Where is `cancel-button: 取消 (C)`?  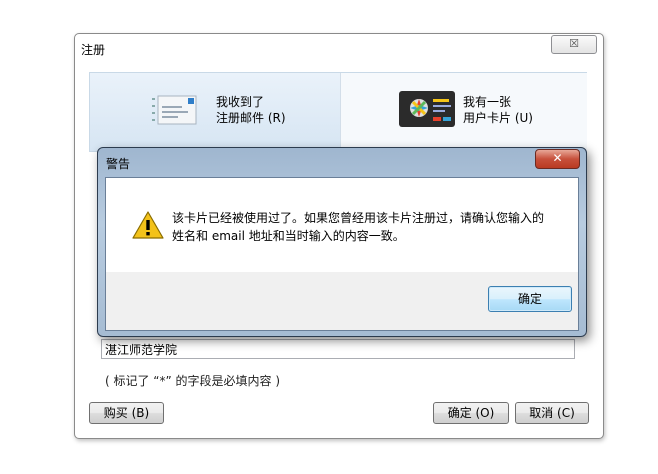
cancel-button: 取消 (C) is located at coordinates (552, 413).